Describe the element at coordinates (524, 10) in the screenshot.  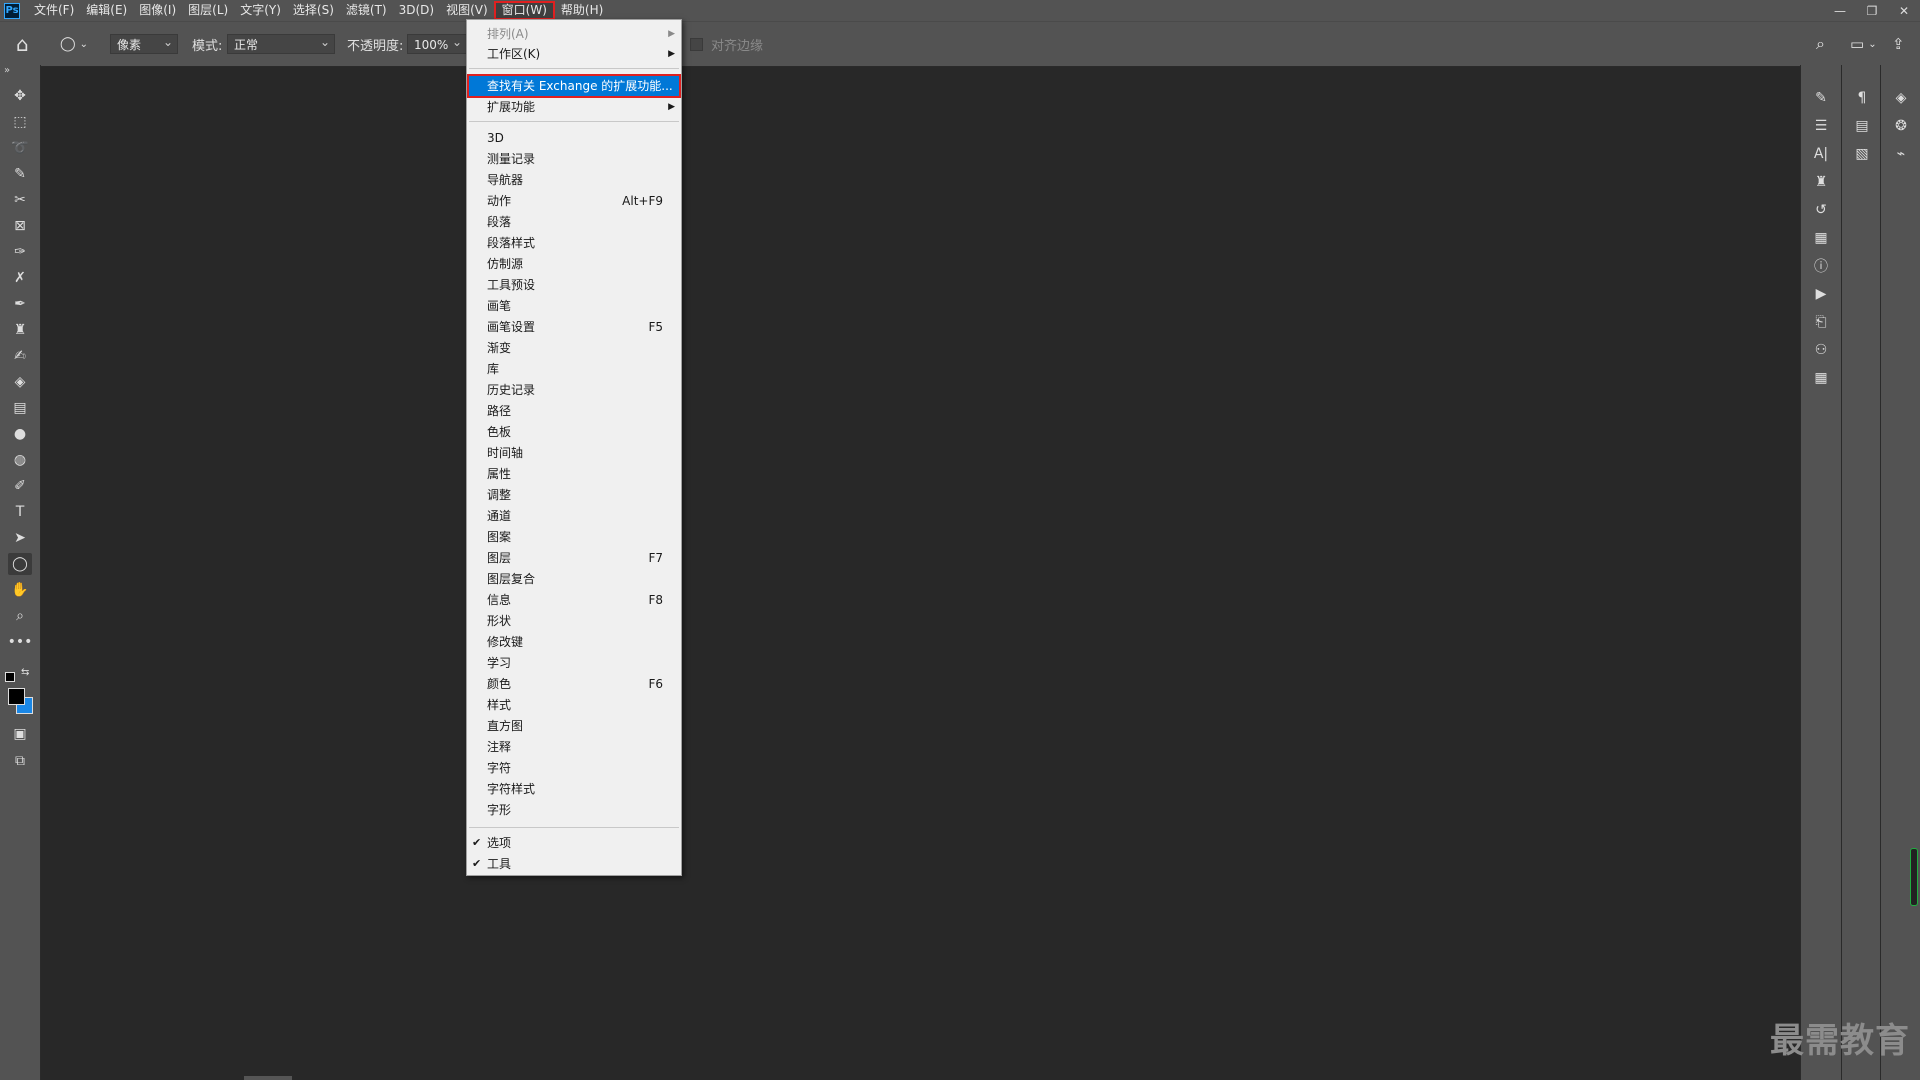
I see `menu-9: 窗口(W)` at that location.